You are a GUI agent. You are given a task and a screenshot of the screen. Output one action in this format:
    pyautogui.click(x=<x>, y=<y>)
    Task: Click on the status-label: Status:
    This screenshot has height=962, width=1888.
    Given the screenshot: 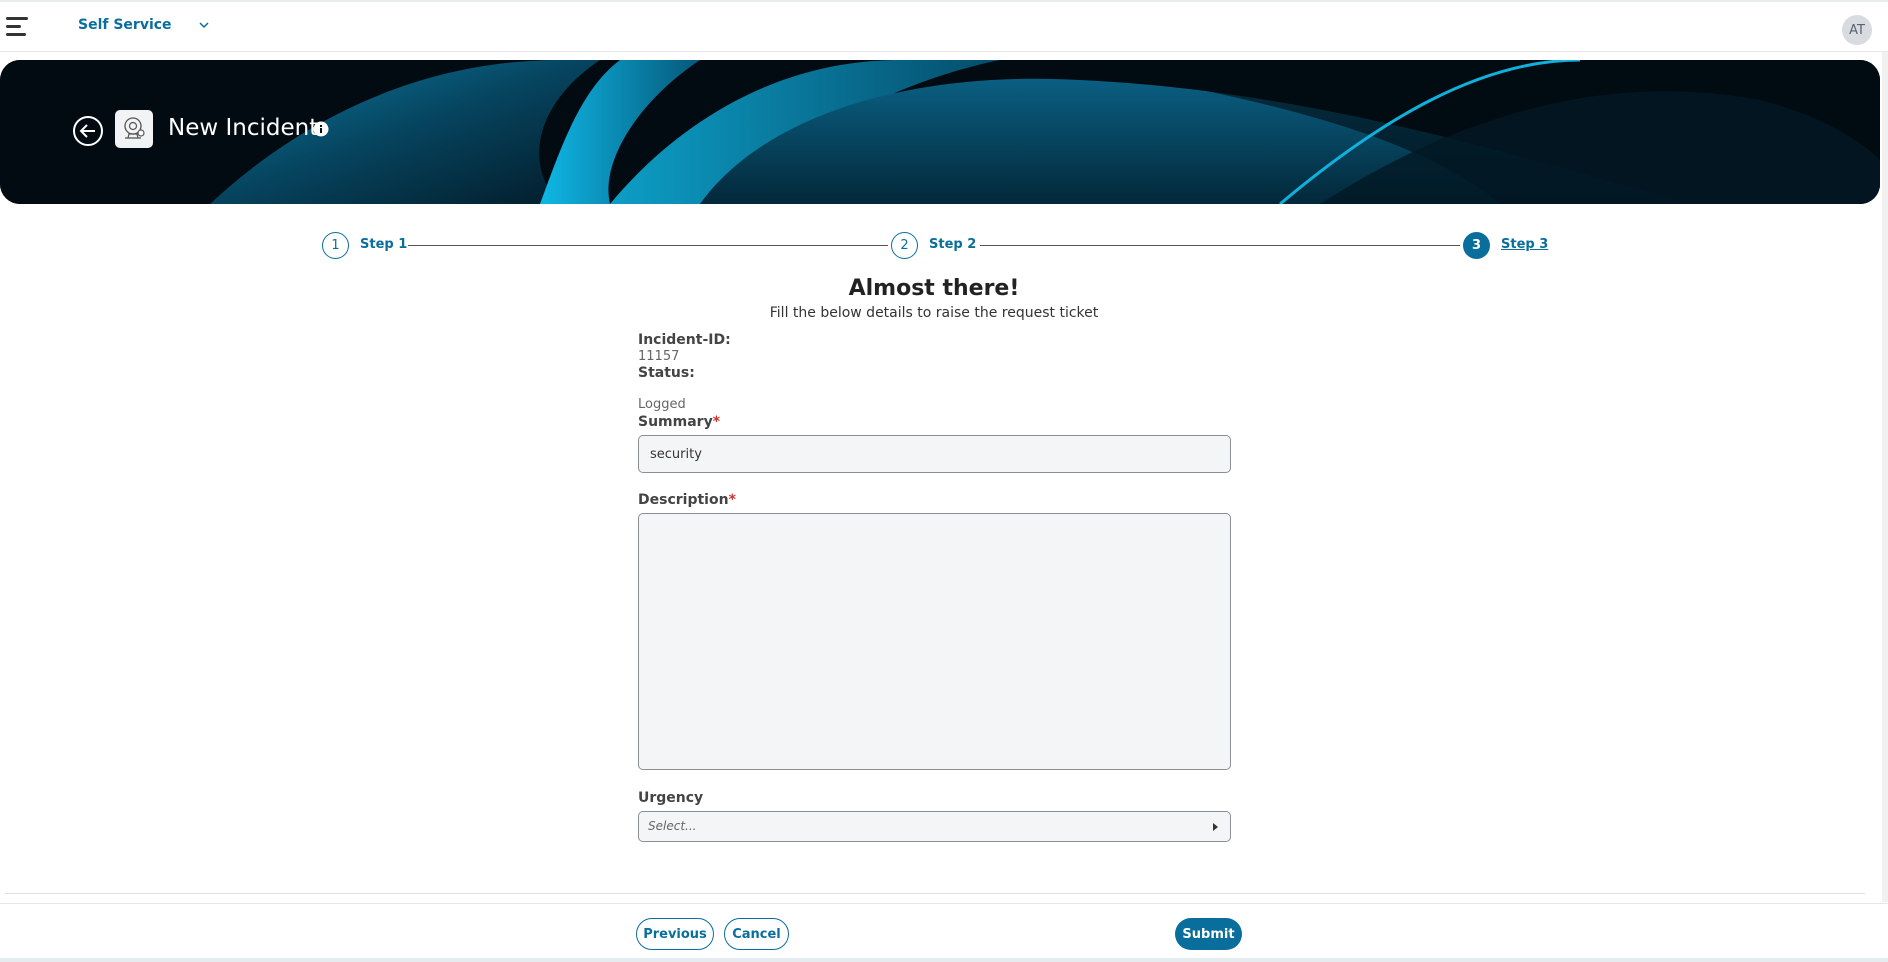 What is the action you would take?
    pyautogui.click(x=666, y=373)
    